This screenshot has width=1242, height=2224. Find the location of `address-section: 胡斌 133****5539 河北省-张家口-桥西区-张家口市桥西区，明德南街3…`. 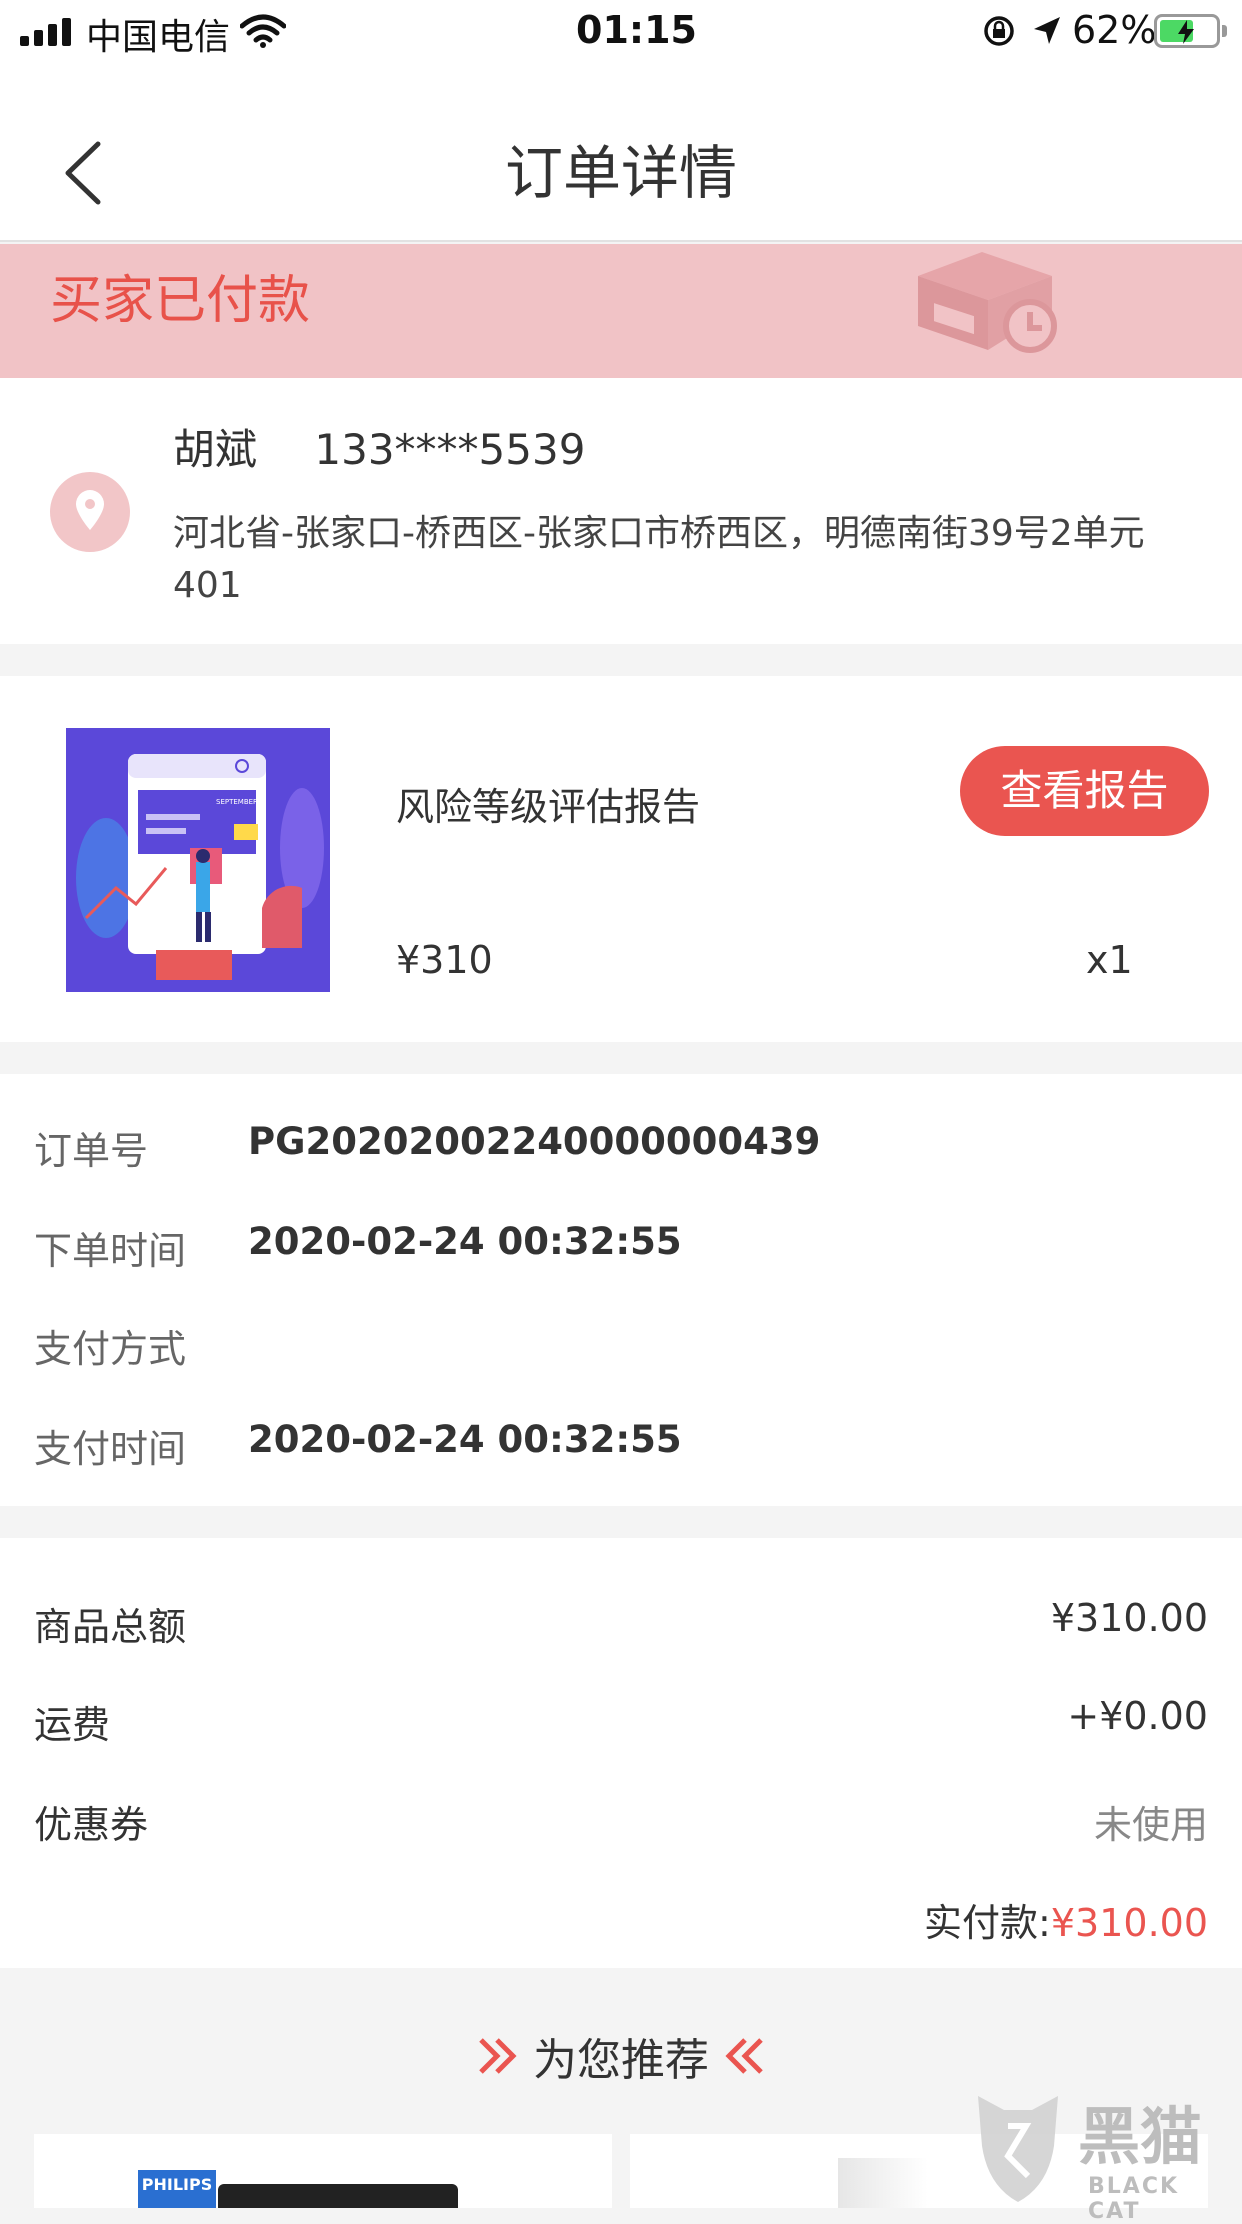

address-section: 胡斌 133****5539 河北省-张家口-桥西区-张家口市桥西区，明德南街3… is located at coordinates (621, 511).